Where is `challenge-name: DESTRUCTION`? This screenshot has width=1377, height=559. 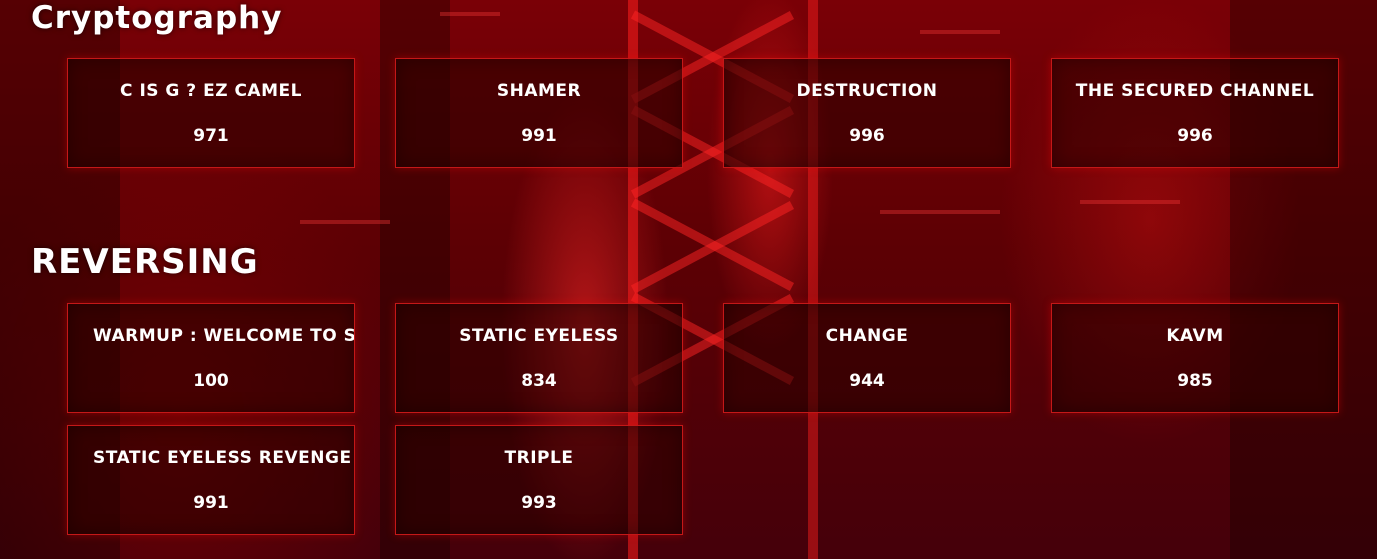
challenge-name: DESTRUCTION is located at coordinates (867, 91).